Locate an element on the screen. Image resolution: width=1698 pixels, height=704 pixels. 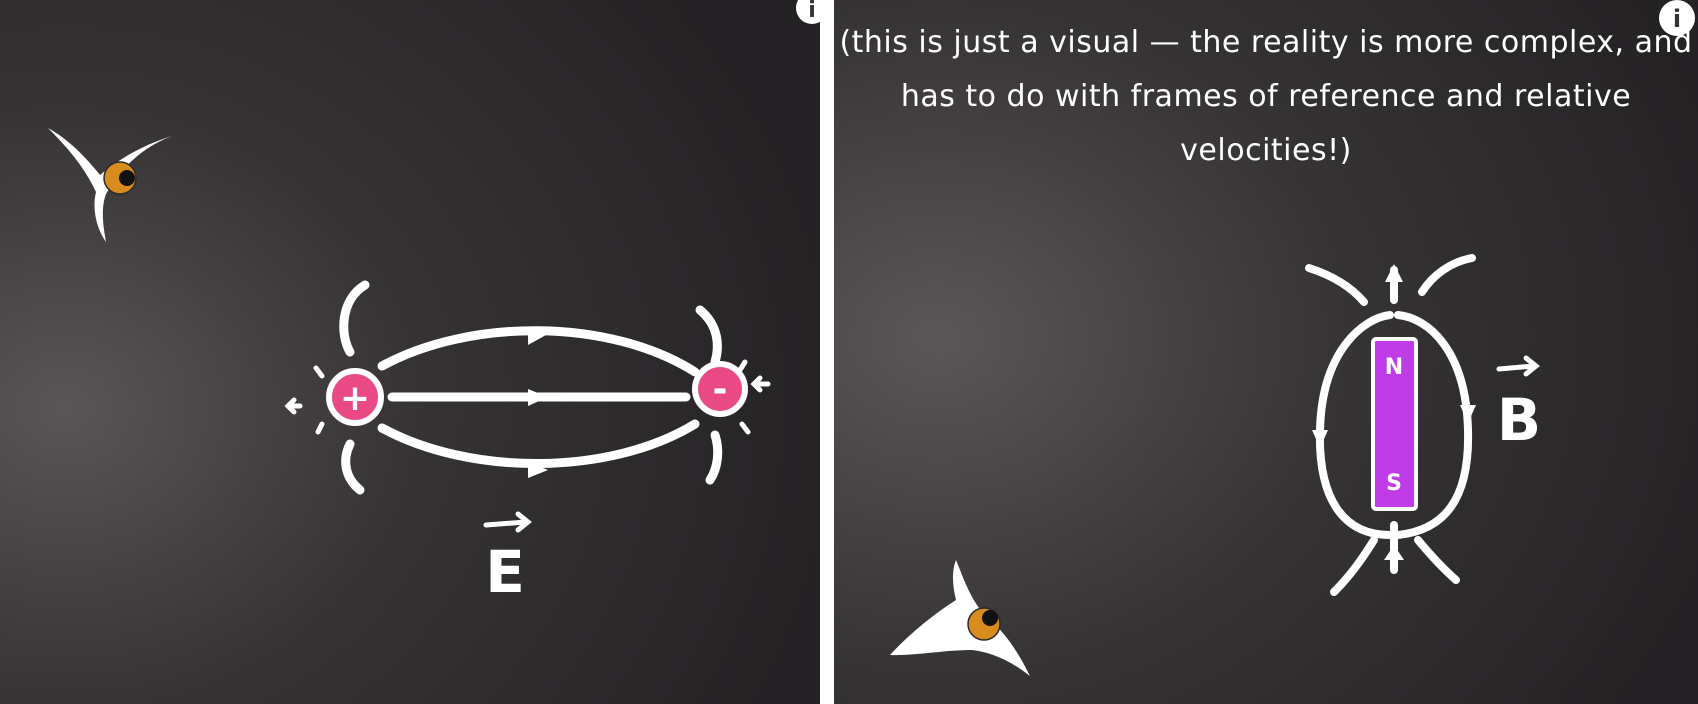
negative-charge: - is located at coordinates (720, 389).